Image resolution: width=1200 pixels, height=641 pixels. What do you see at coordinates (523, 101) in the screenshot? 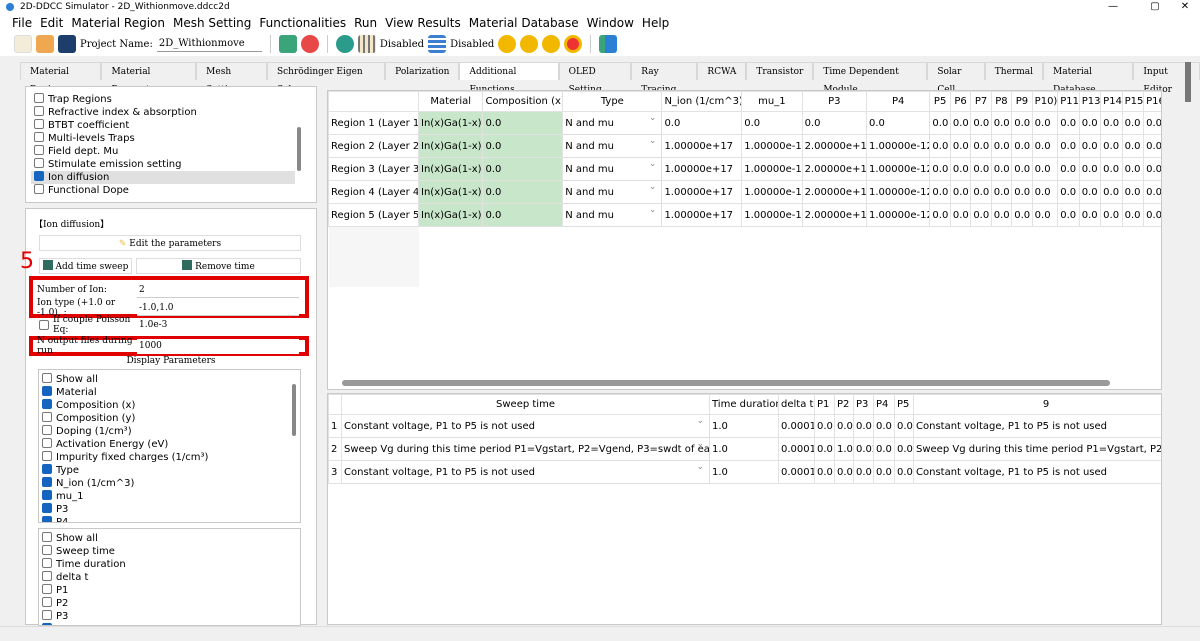
I see `column-header: Composition (x)` at bounding box center [523, 101].